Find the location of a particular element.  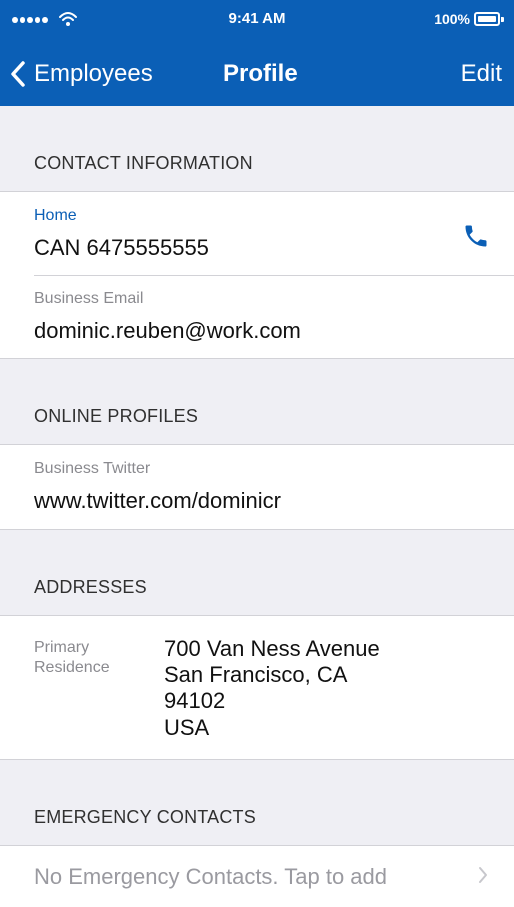

primary-label-line: Primary is located at coordinates (62, 647).